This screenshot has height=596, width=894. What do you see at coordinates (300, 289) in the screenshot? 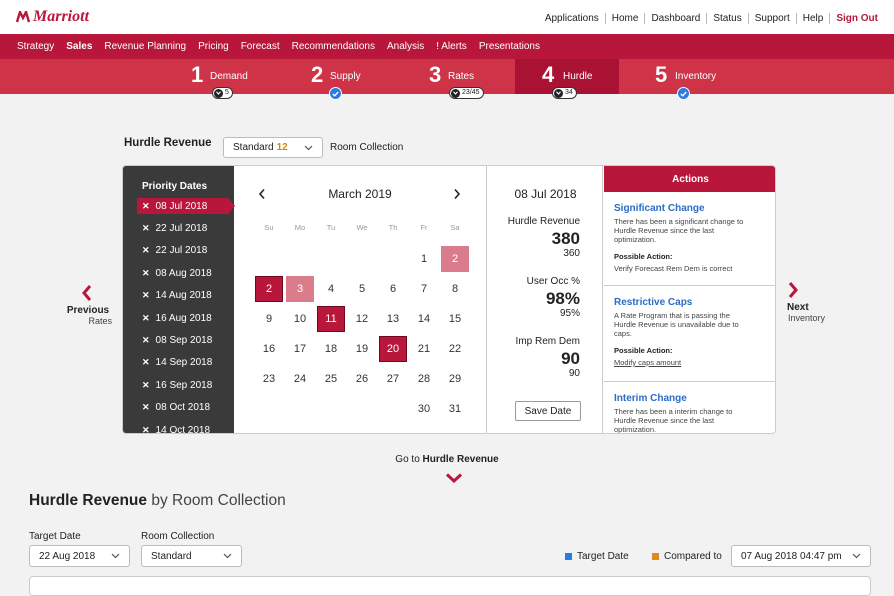
I see `calendar-day: 3` at bounding box center [300, 289].